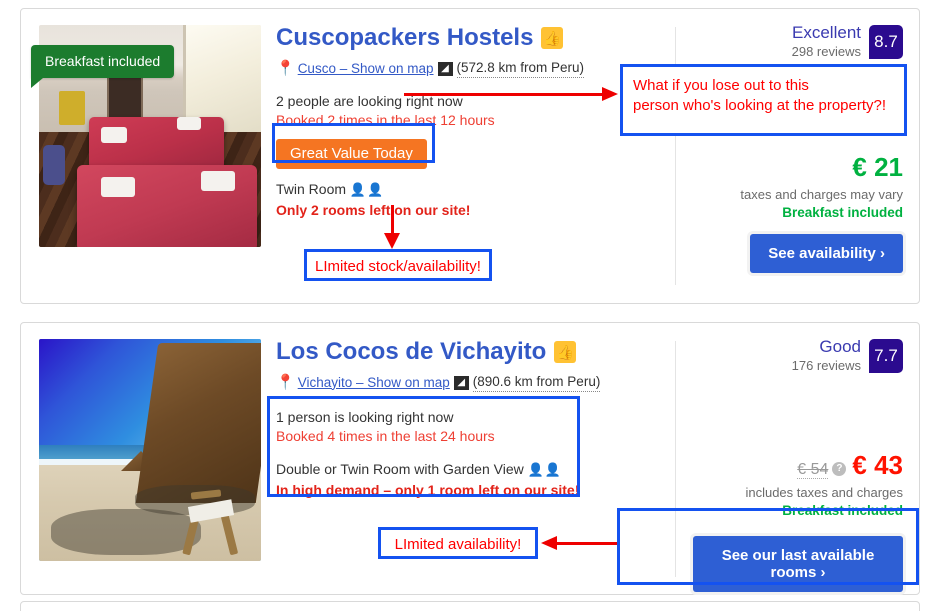 The height and width of the screenshot is (611, 942). I want to click on distance-text: (890.6 km from Peru), so click(536, 382).